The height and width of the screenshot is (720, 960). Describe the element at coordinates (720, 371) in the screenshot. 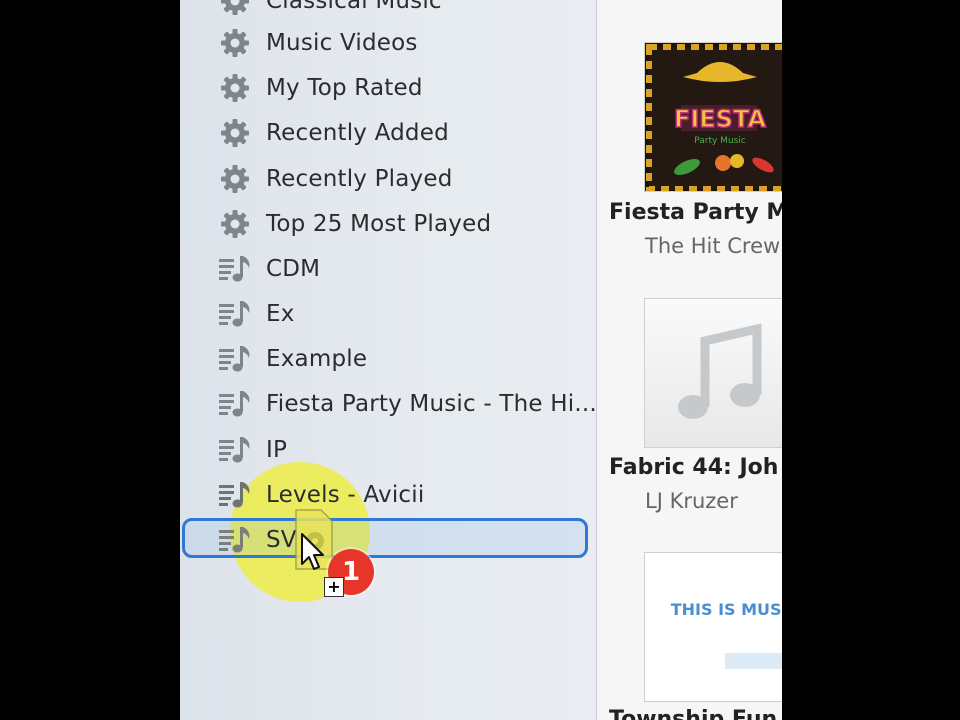

I see `music-note-placeholder-icon` at that location.